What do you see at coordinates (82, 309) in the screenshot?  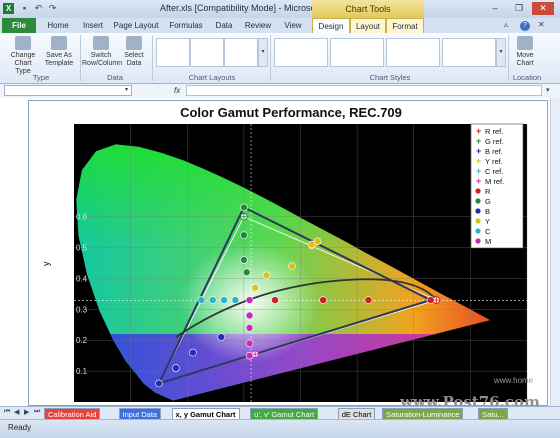 I see `y-tick-label: 0.3` at bounding box center [82, 309].